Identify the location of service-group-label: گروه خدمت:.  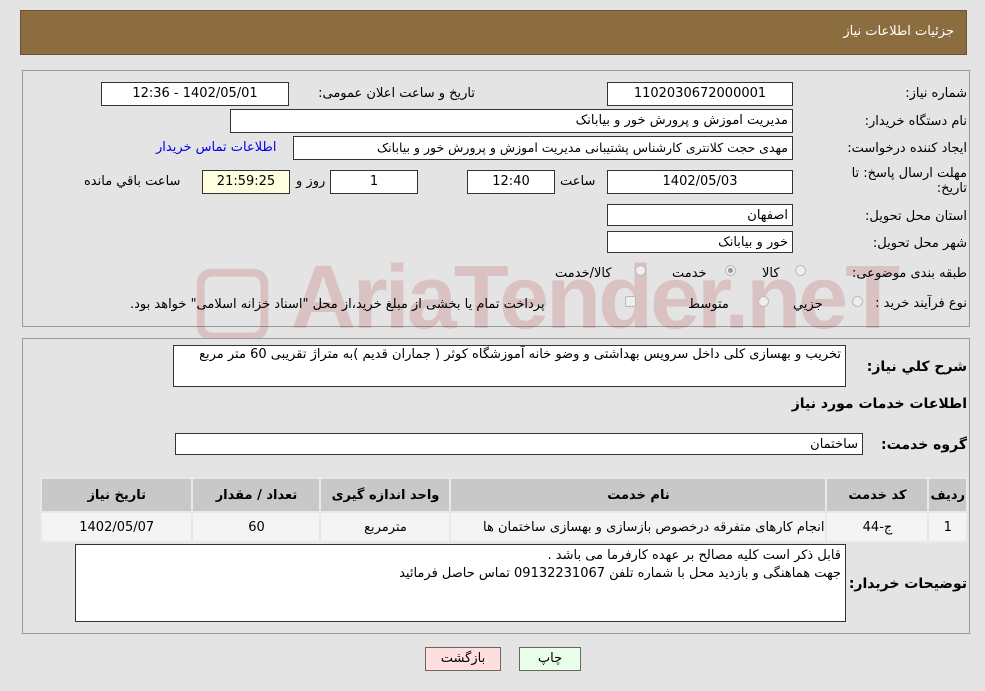
(924, 445).